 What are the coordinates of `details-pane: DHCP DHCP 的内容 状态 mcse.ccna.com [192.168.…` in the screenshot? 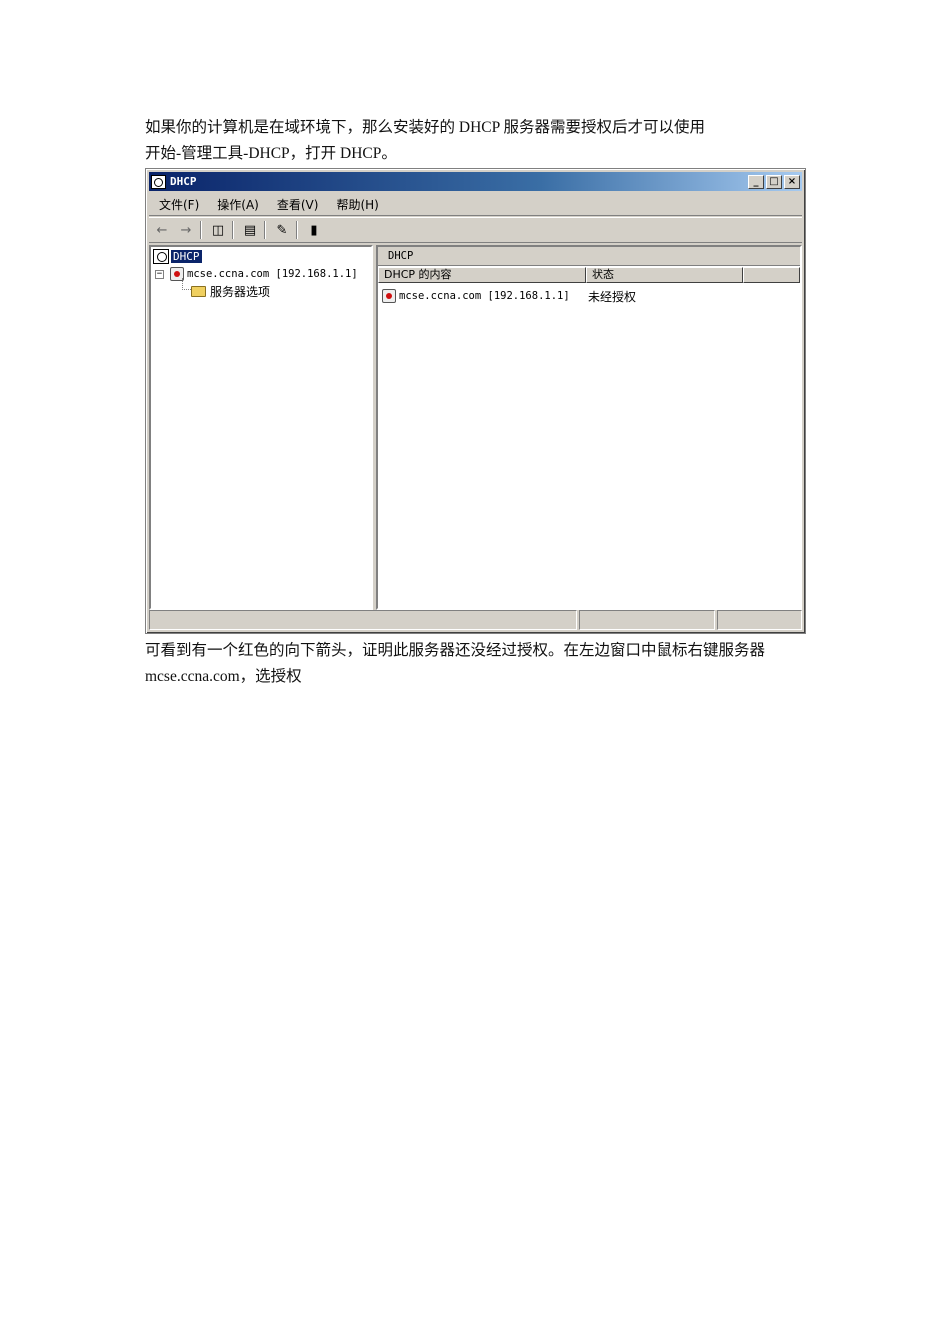 It's located at (589, 427).